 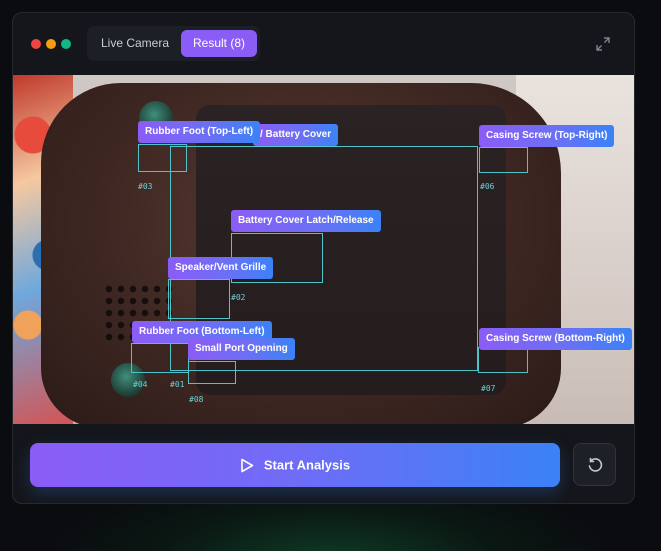 I want to click on close-window-dot, so click(x=36, y=44).